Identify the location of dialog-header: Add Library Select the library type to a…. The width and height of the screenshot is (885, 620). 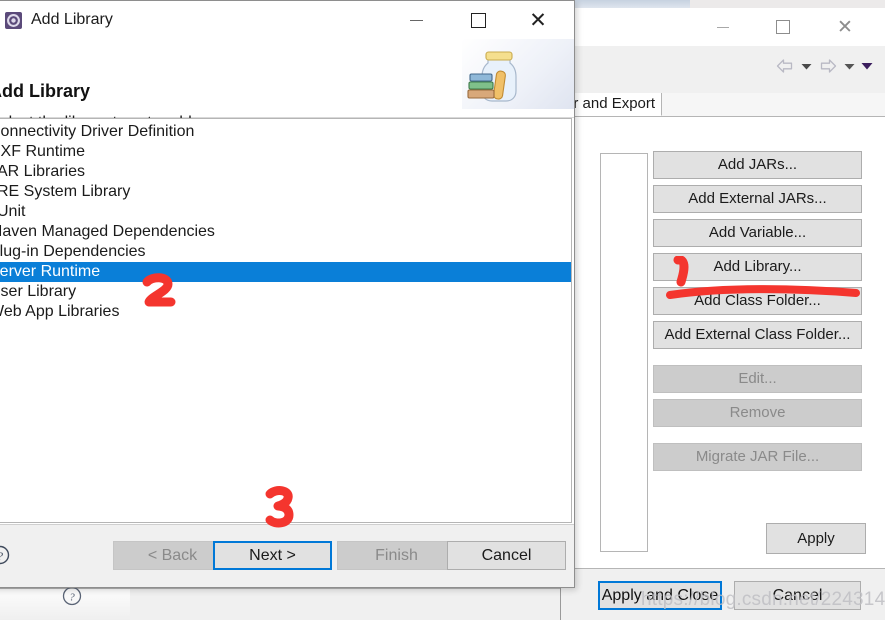
(287, 85).